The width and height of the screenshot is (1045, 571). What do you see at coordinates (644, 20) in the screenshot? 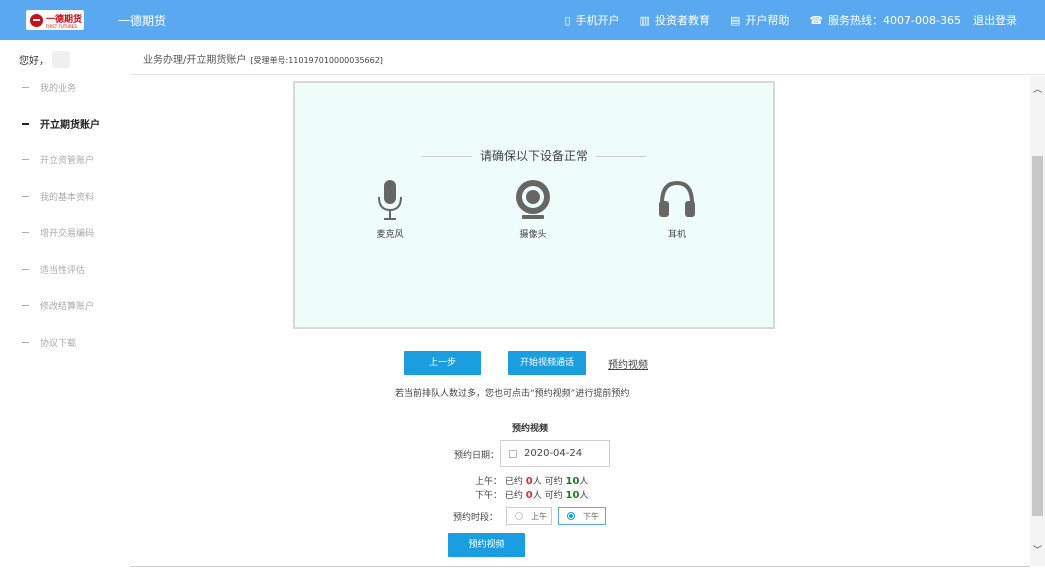
I see `book-icon: ▥` at bounding box center [644, 20].